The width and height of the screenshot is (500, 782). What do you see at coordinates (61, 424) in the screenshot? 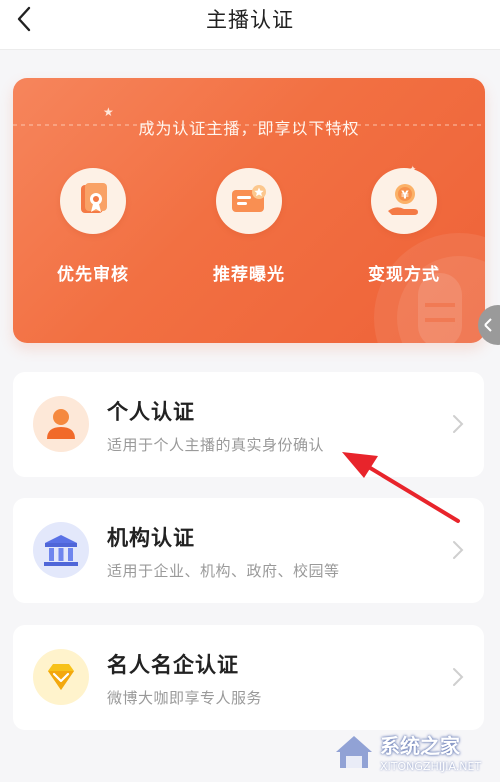
I see `person-icon` at bounding box center [61, 424].